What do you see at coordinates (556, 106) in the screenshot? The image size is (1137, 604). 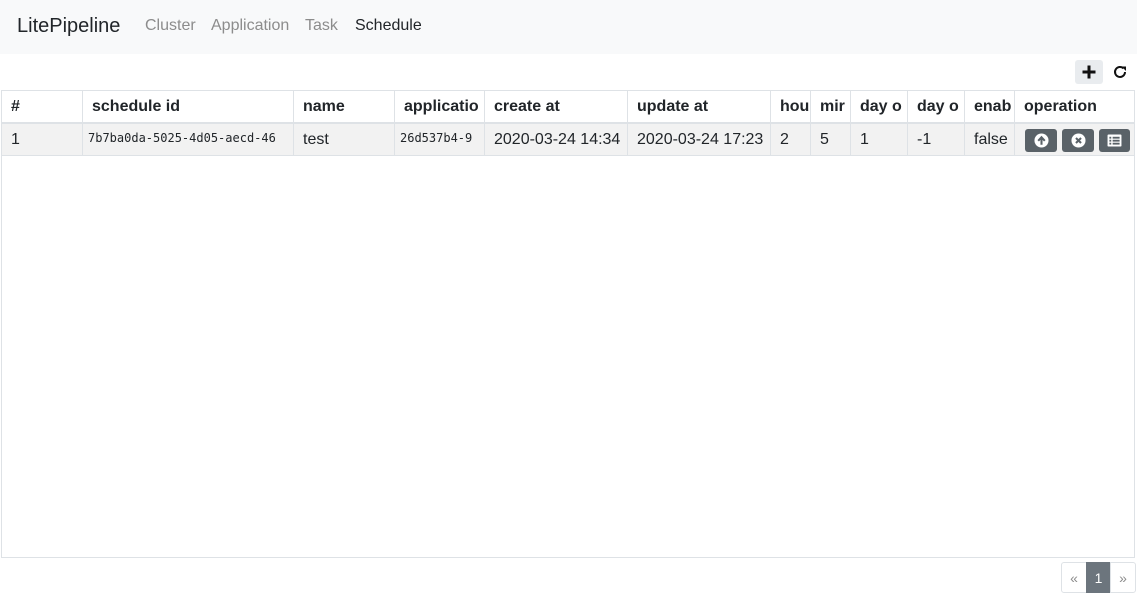 I see `header-create-at: create at` at bounding box center [556, 106].